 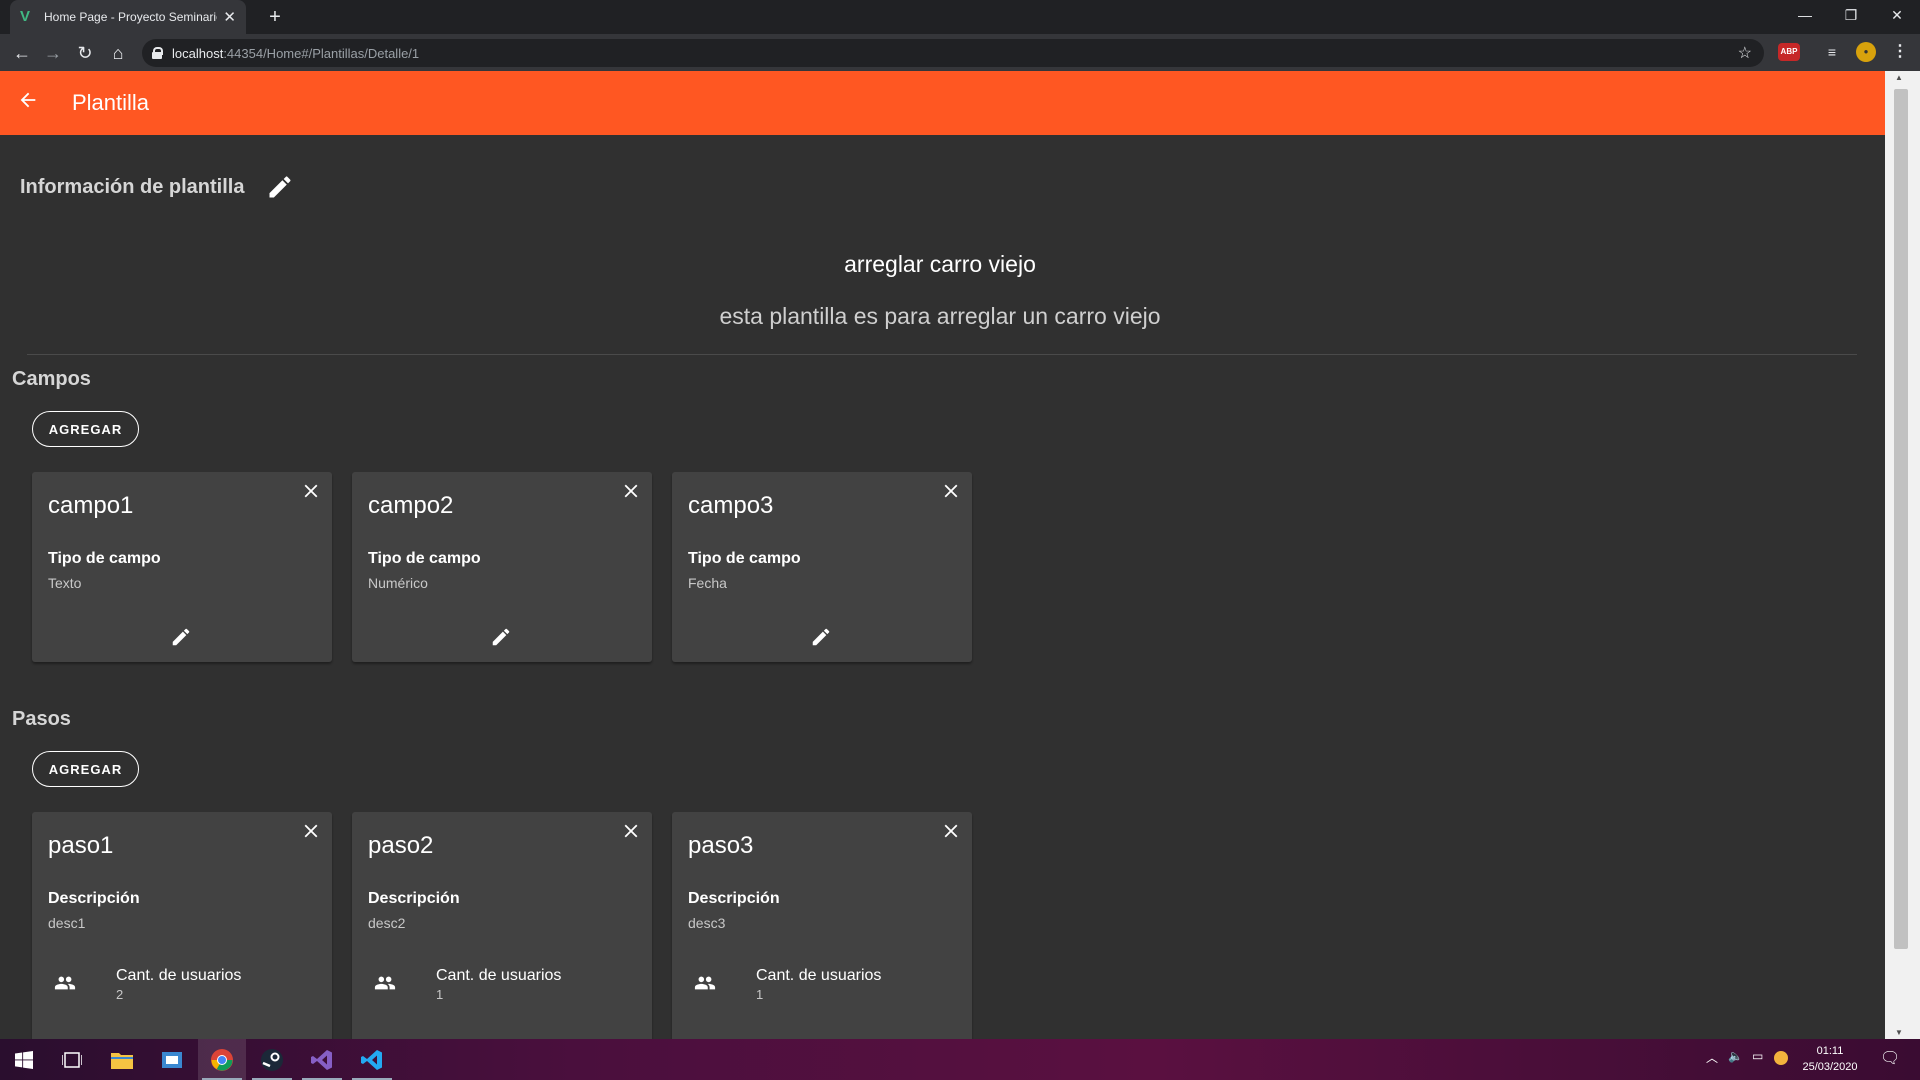 I want to click on back-icon: ←, so click(x=22, y=53).